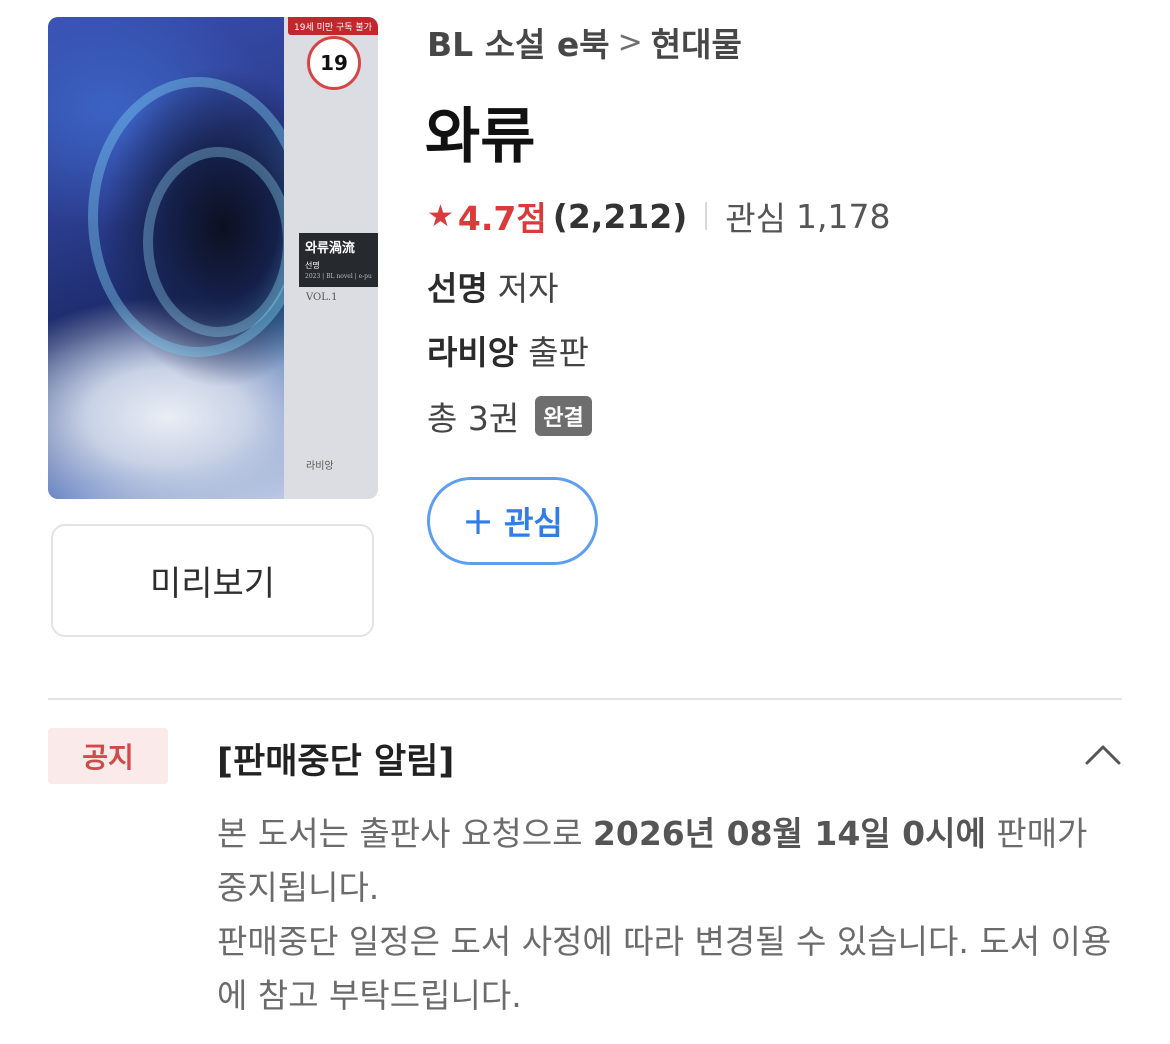  What do you see at coordinates (843, 216) in the screenshot?
I see `interest-count: 1,178` at bounding box center [843, 216].